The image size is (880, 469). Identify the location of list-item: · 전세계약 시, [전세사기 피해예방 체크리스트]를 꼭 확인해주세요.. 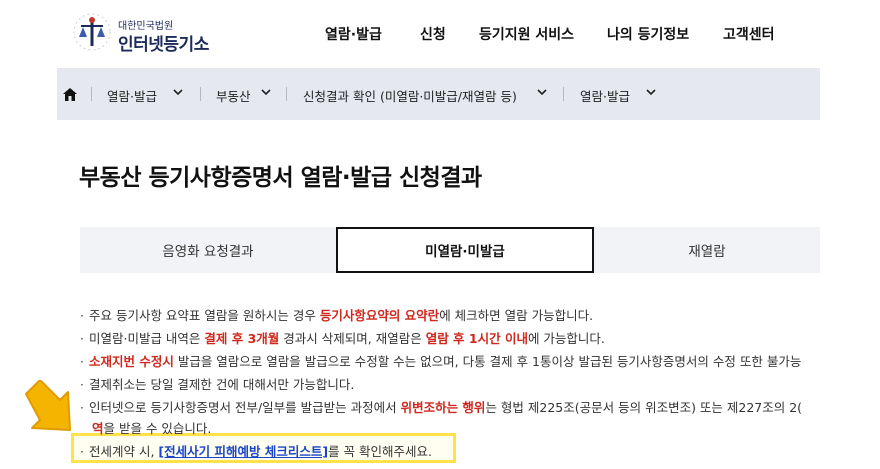
(256, 451).